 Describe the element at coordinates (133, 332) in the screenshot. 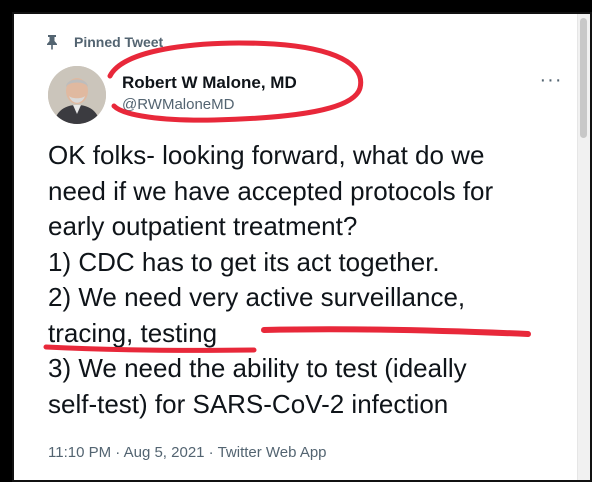

I see `tweet-line: tracing, testing` at that location.